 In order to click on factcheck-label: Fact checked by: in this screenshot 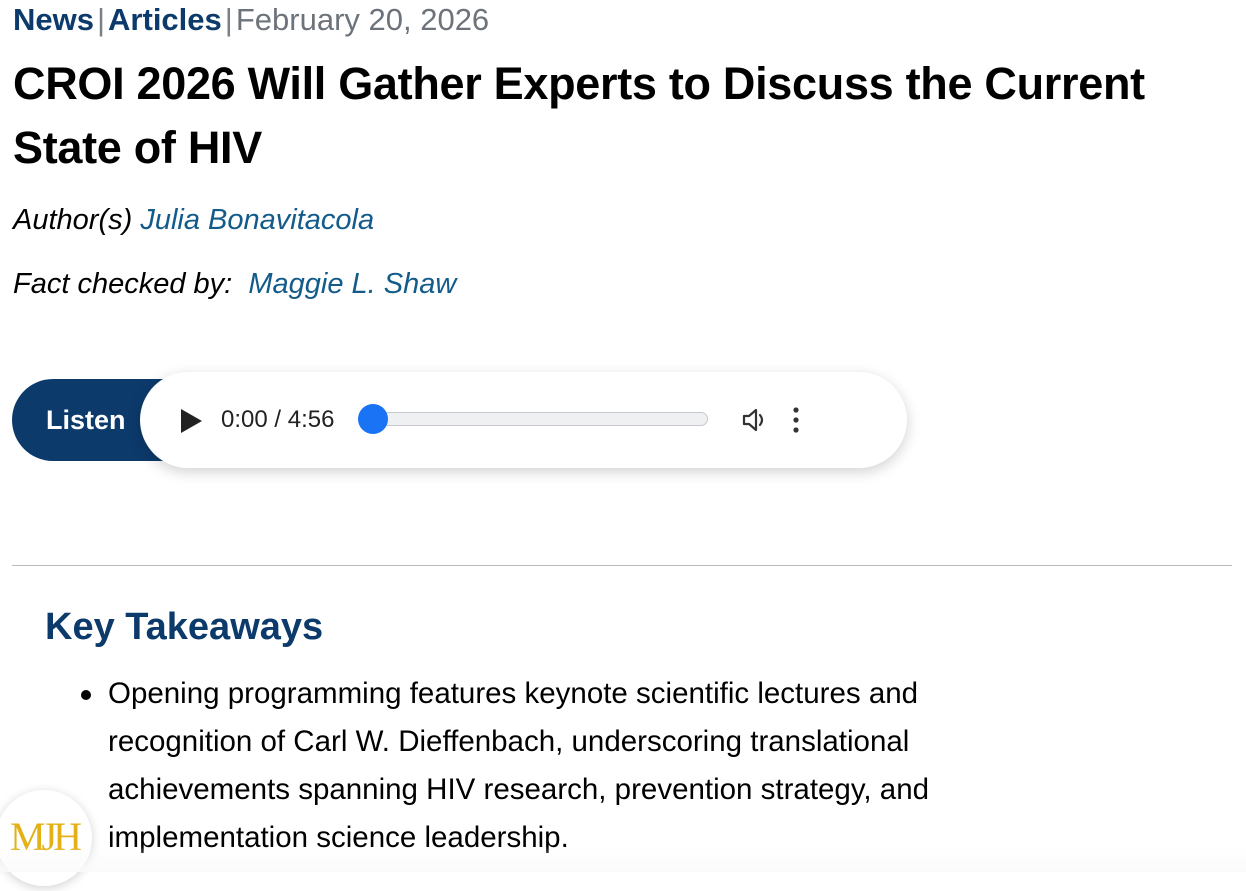, I will do `click(123, 284)`.